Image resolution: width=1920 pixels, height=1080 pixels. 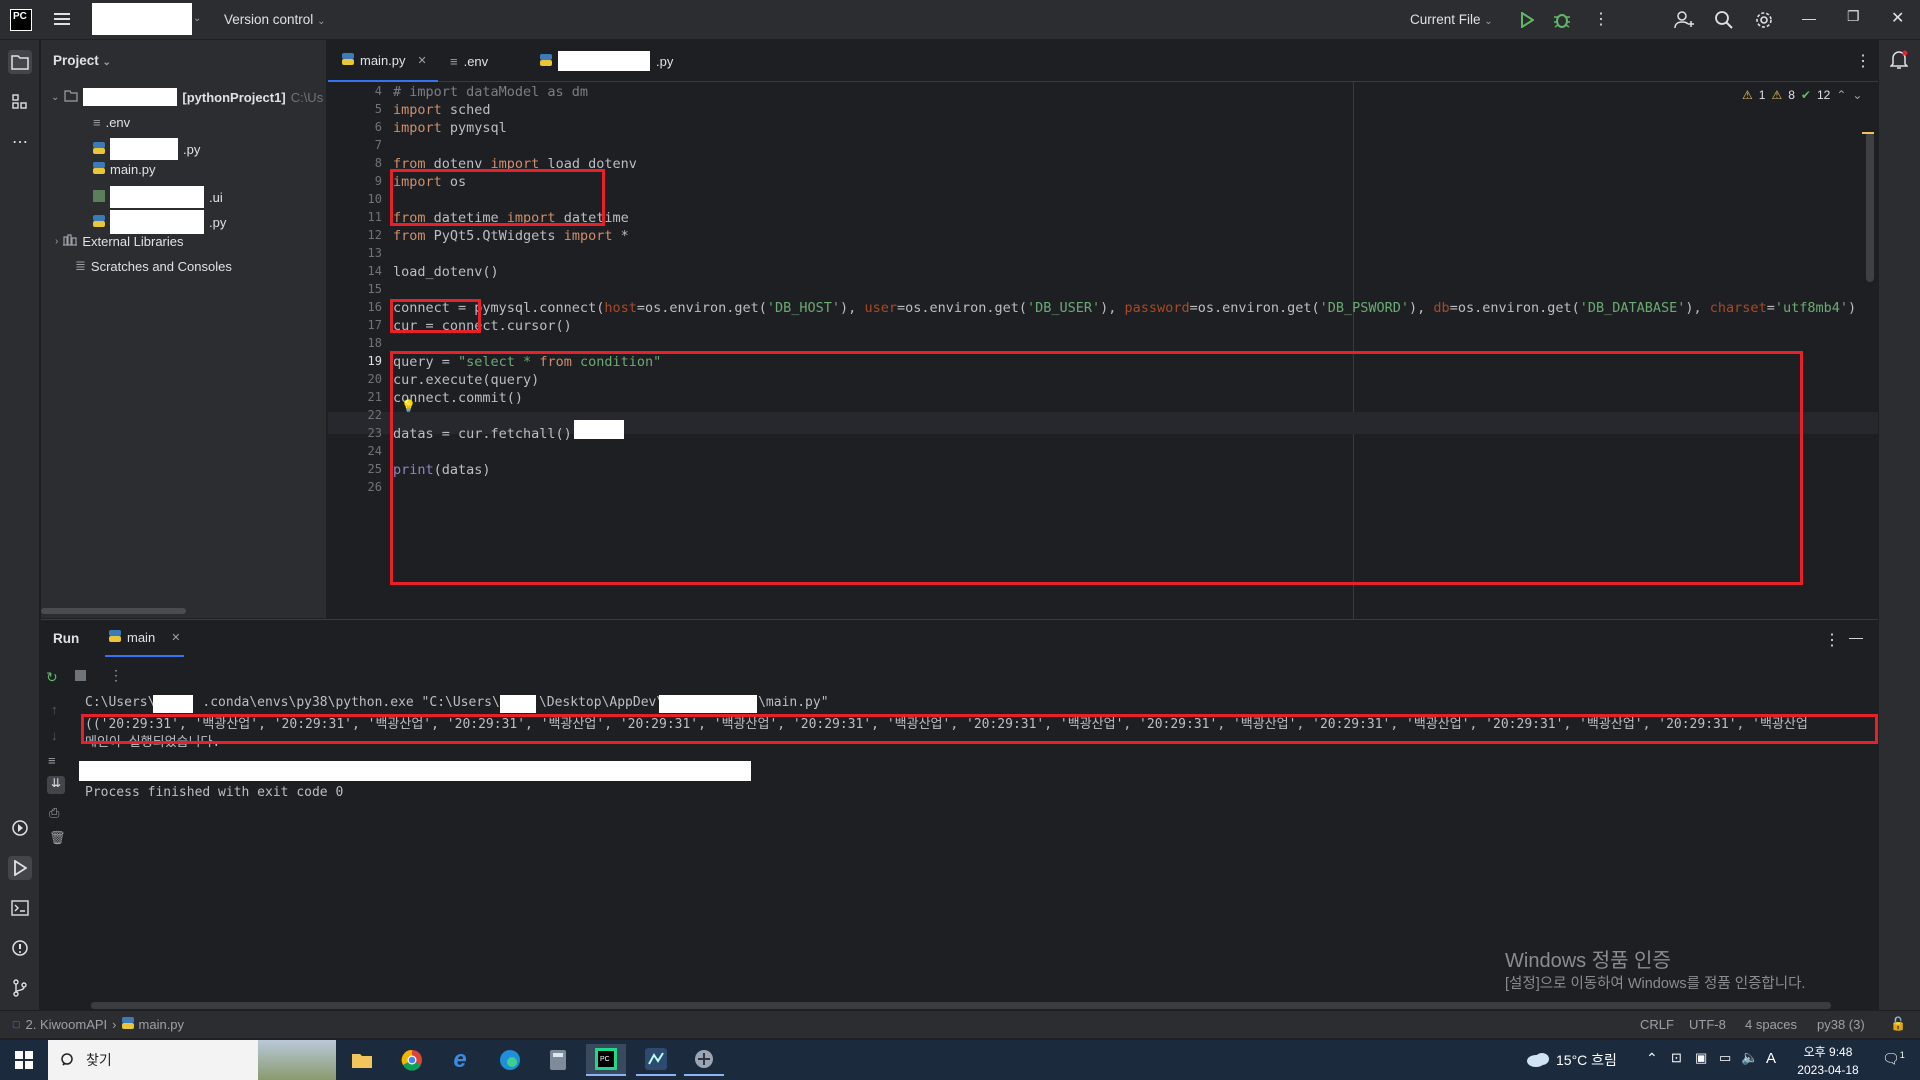 I want to click on line-number: 19, so click(x=355, y=361).